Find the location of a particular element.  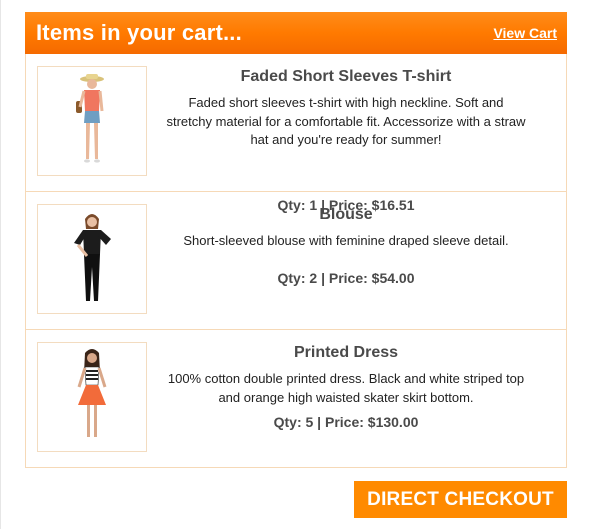

tshirt-model-image is located at coordinates (90, 118).